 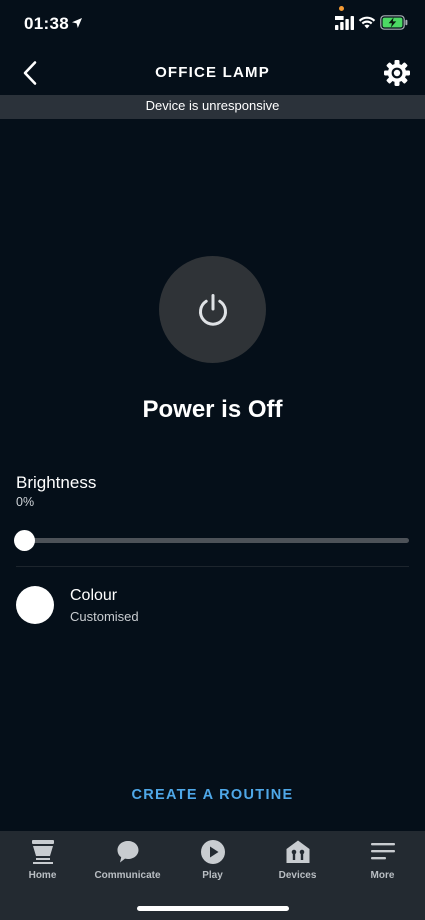 I want to click on signal-icon, so click(x=344, y=23).